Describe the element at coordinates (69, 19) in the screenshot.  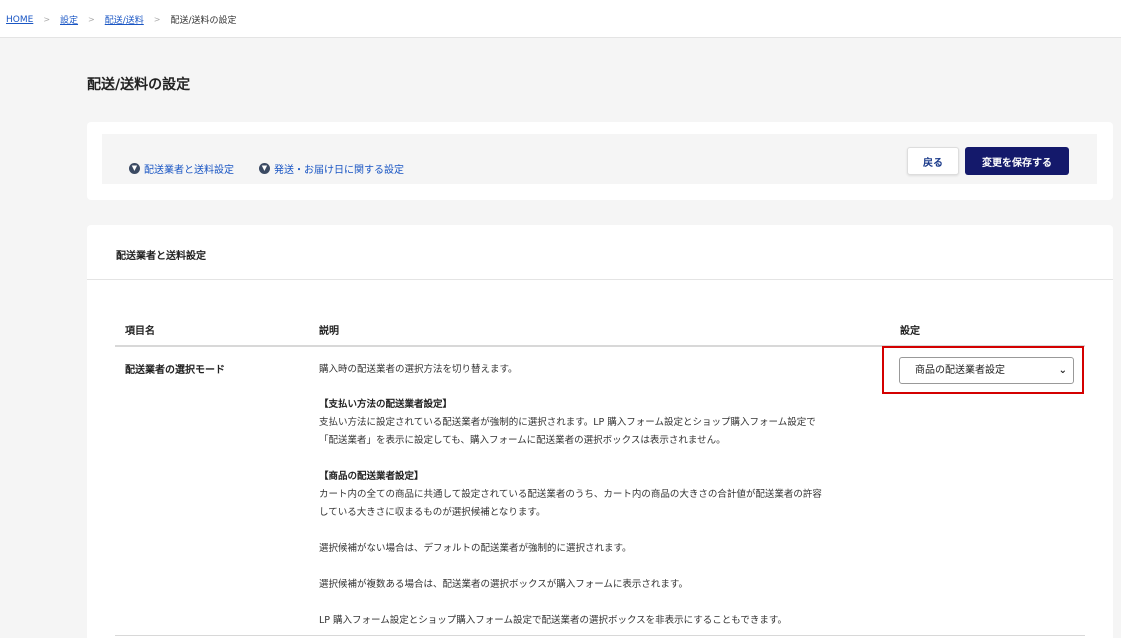
I see `breadcrumb-settings-link: 設定` at that location.